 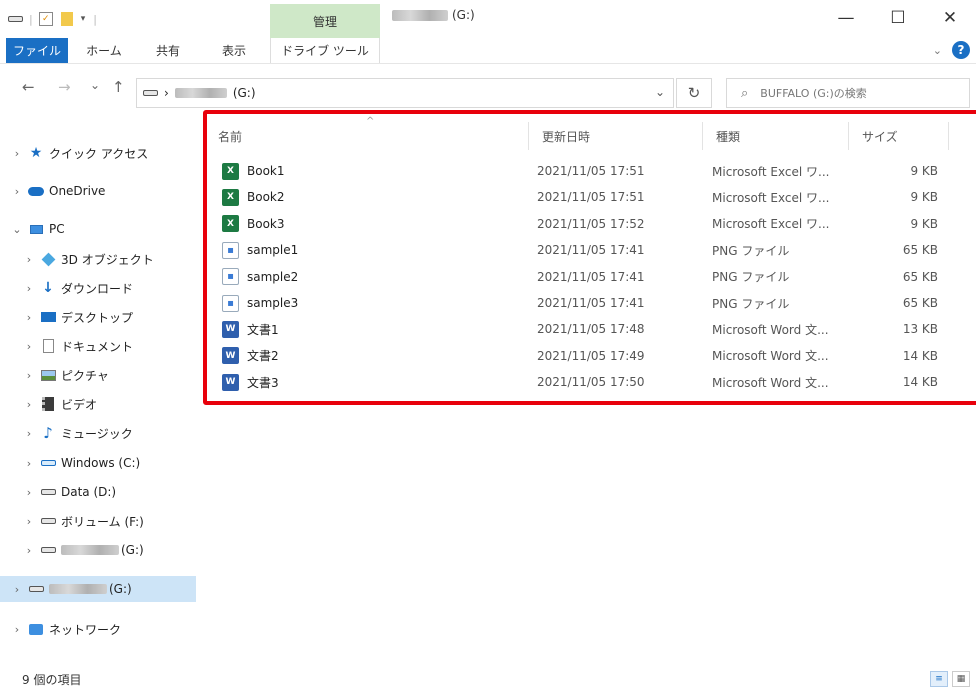 I want to click on file-name-cell: ▪ sample2, so click(x=260, y=277).